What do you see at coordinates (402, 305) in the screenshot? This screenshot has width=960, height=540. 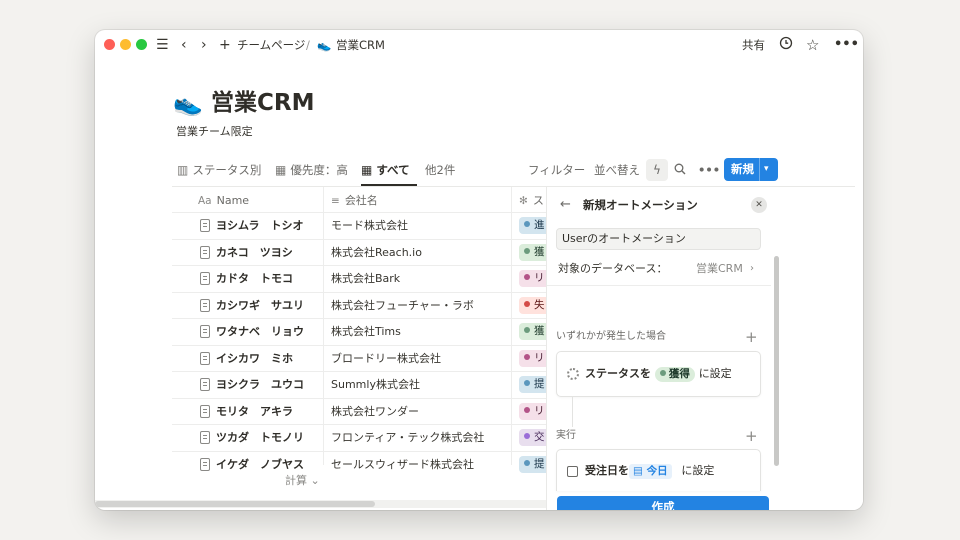 I see `cell-company: 株式会社フューチャー・ラボ` at bounding box center [402, 305].